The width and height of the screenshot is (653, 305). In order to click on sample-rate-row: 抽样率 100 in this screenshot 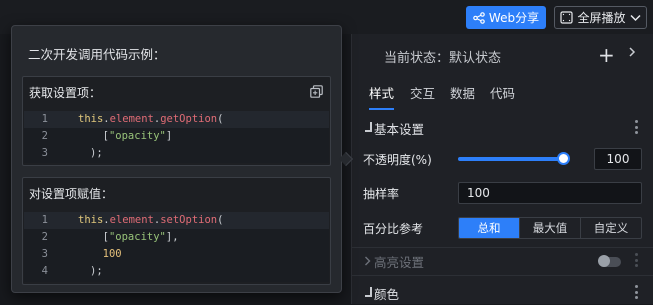, I will do `click(502, 193)`.